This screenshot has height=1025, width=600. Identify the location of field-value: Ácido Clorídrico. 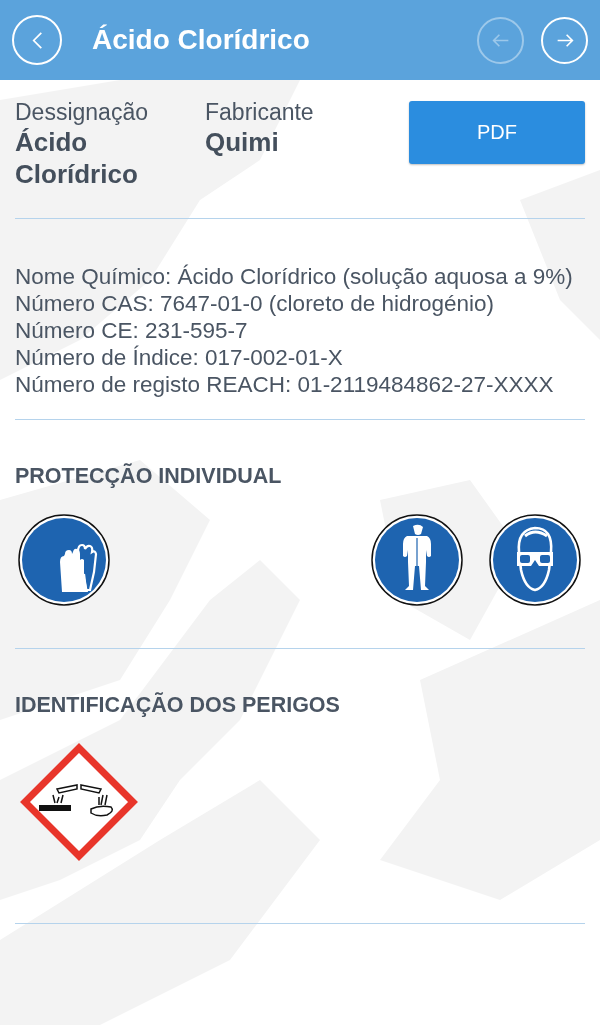
(77, 158).